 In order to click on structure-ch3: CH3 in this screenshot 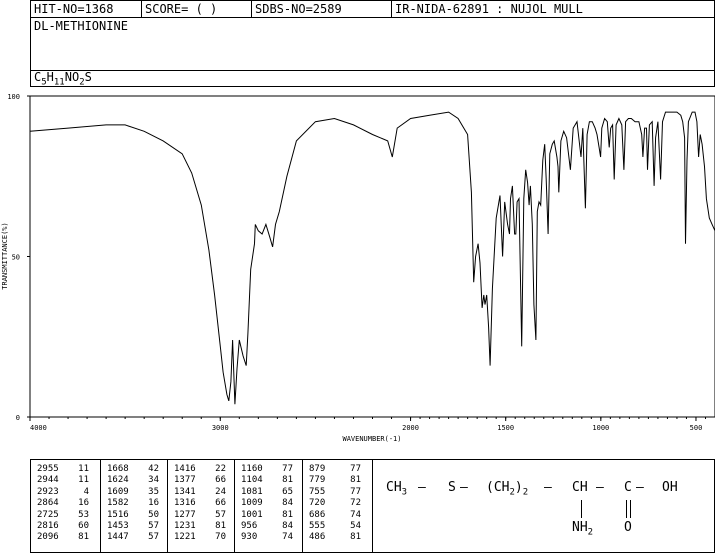, I will do `click(396, 489)`.